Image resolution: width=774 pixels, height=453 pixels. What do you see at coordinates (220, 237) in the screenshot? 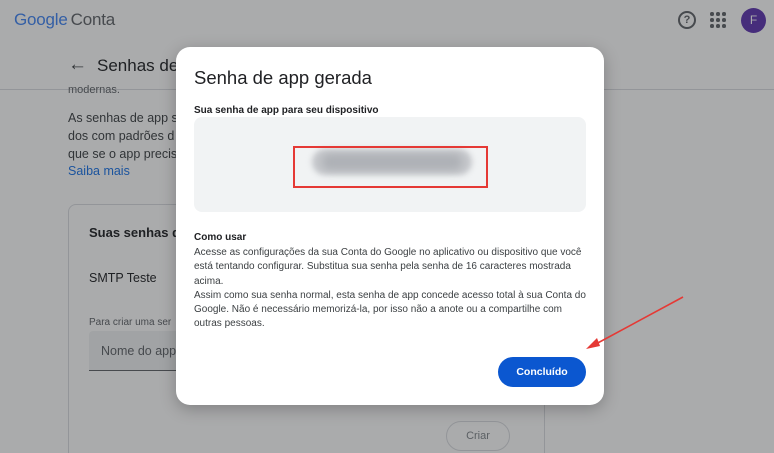
I see `how-to-title: Como usar` at bounding box center [220, 237].